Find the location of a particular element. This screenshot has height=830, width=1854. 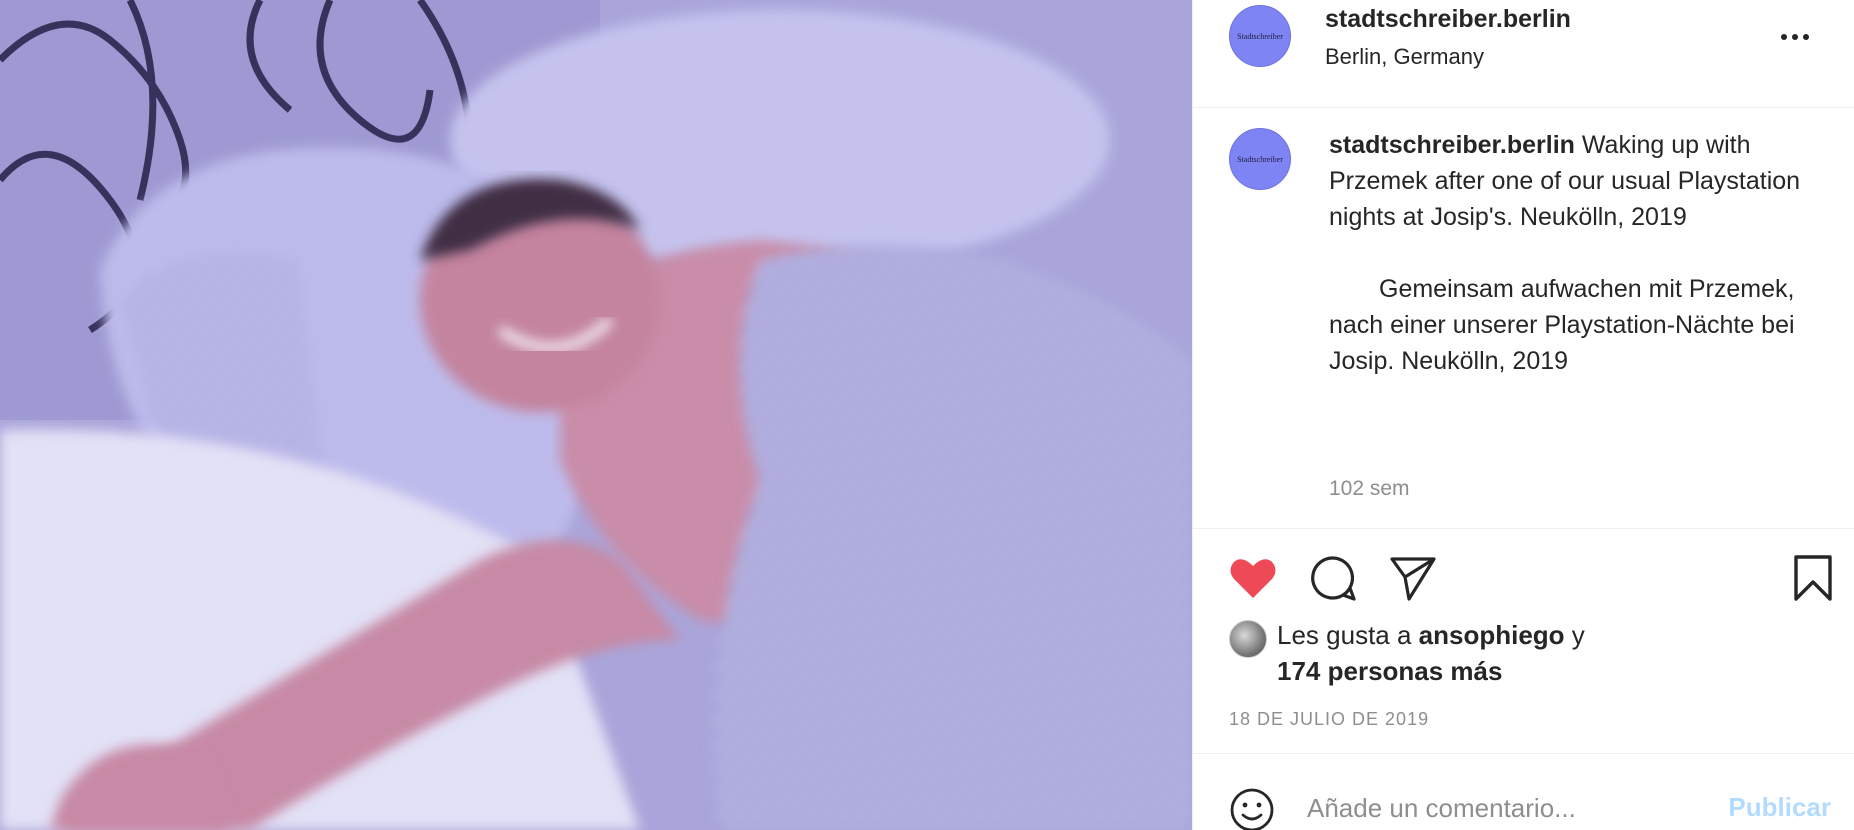

action-bar is located at coordinates (1523, 580).